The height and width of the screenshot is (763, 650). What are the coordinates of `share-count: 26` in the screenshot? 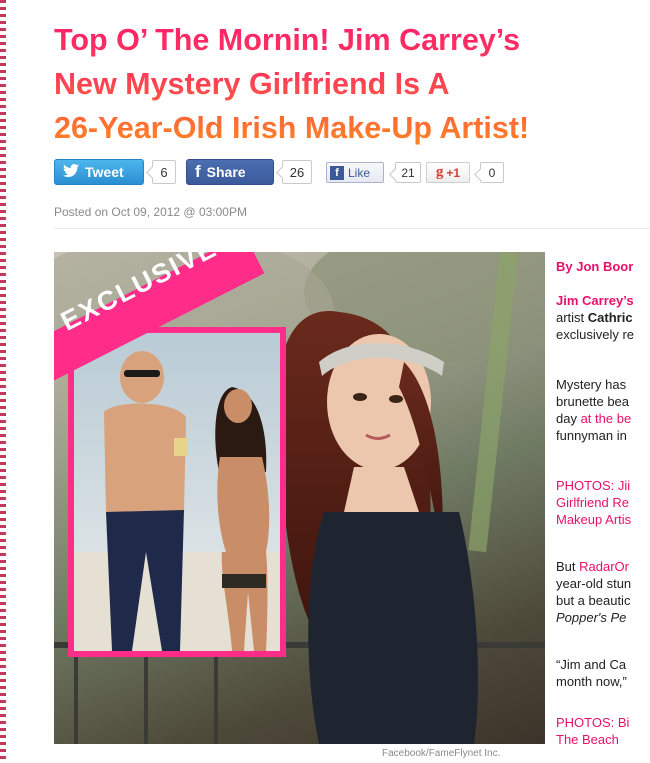 It's located at (297, 172).